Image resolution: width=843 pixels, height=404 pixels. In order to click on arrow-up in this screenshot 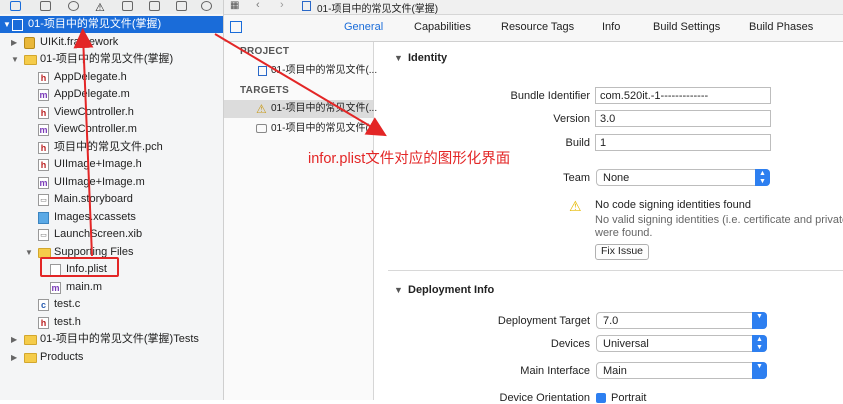, I will do `click(83, 142)`.